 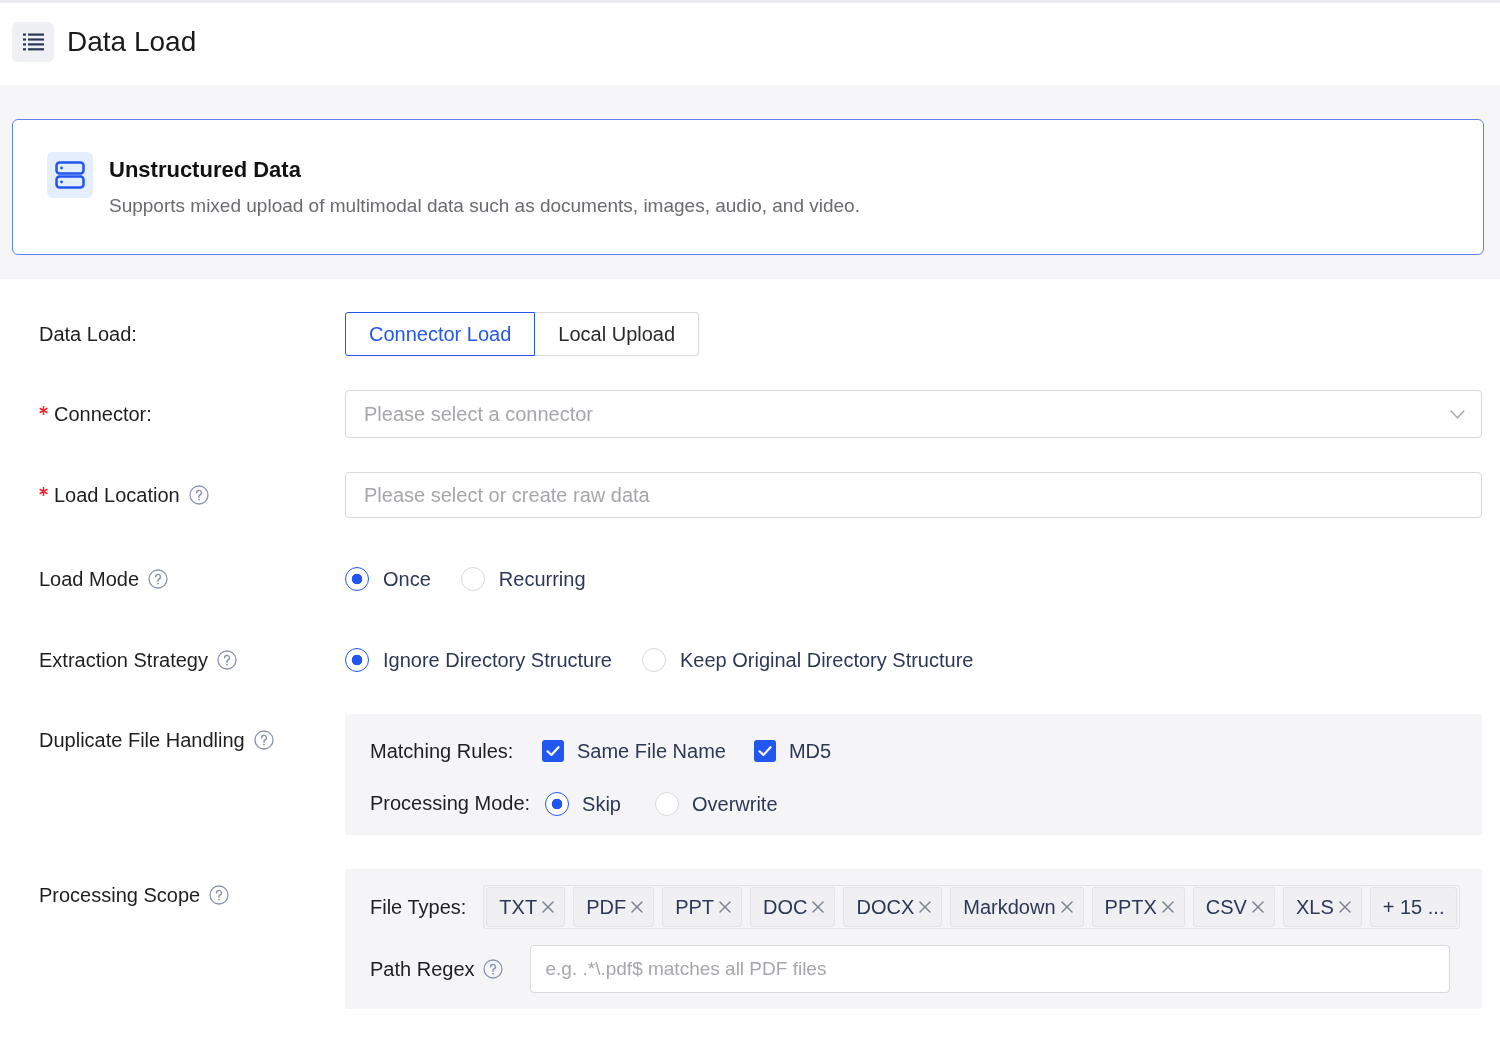 I want to click on field-label: Data Load:, so click(x=88, y=334).